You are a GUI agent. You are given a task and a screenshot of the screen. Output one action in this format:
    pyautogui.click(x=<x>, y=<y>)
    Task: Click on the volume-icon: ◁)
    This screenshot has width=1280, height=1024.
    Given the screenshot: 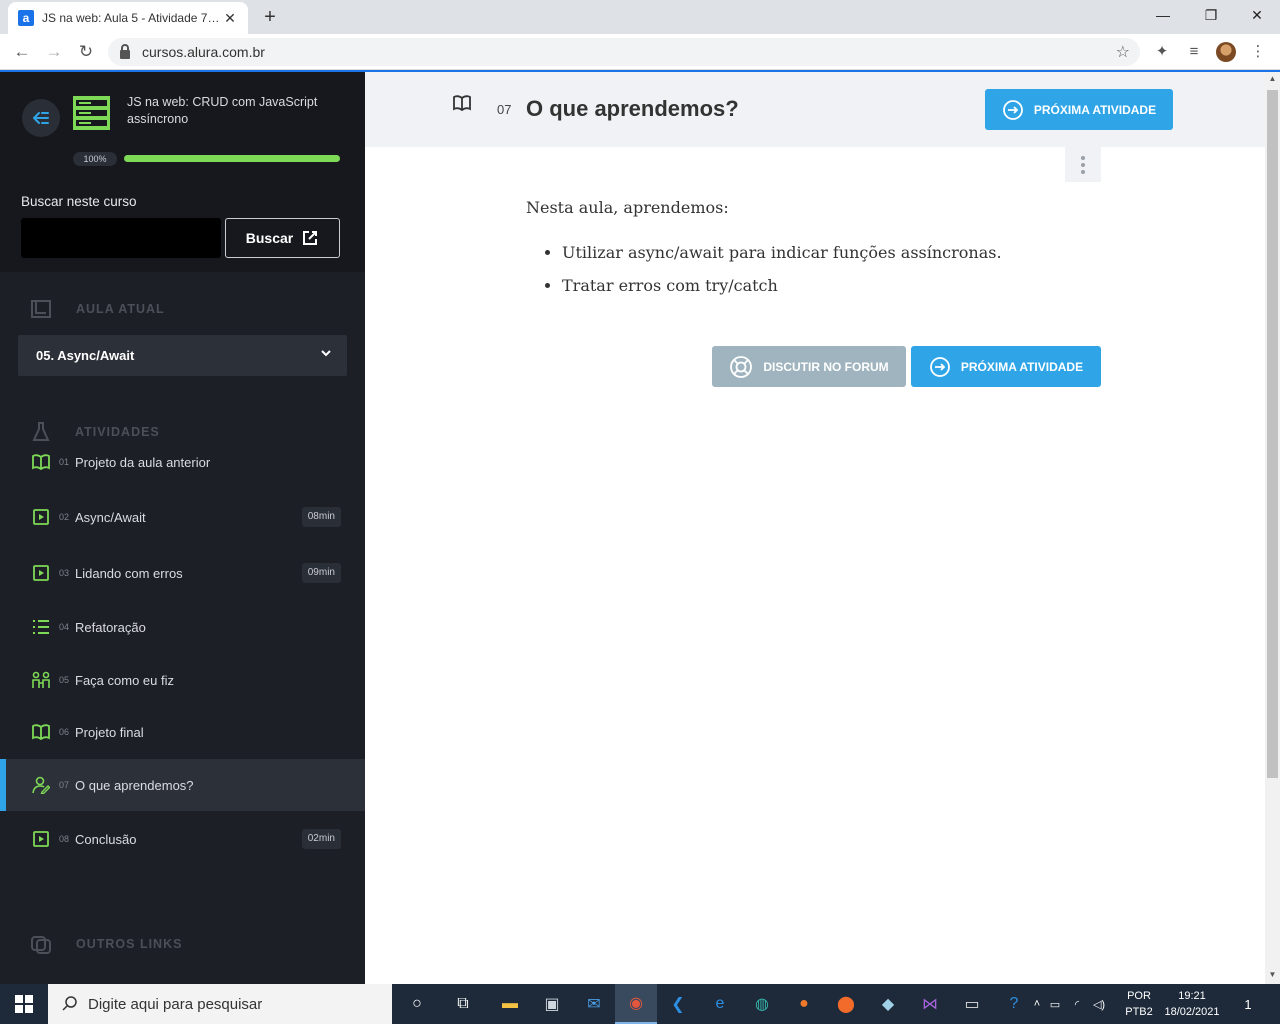 What is the action you would take?
    pyautogui.click(x=1099, y=1004)
    